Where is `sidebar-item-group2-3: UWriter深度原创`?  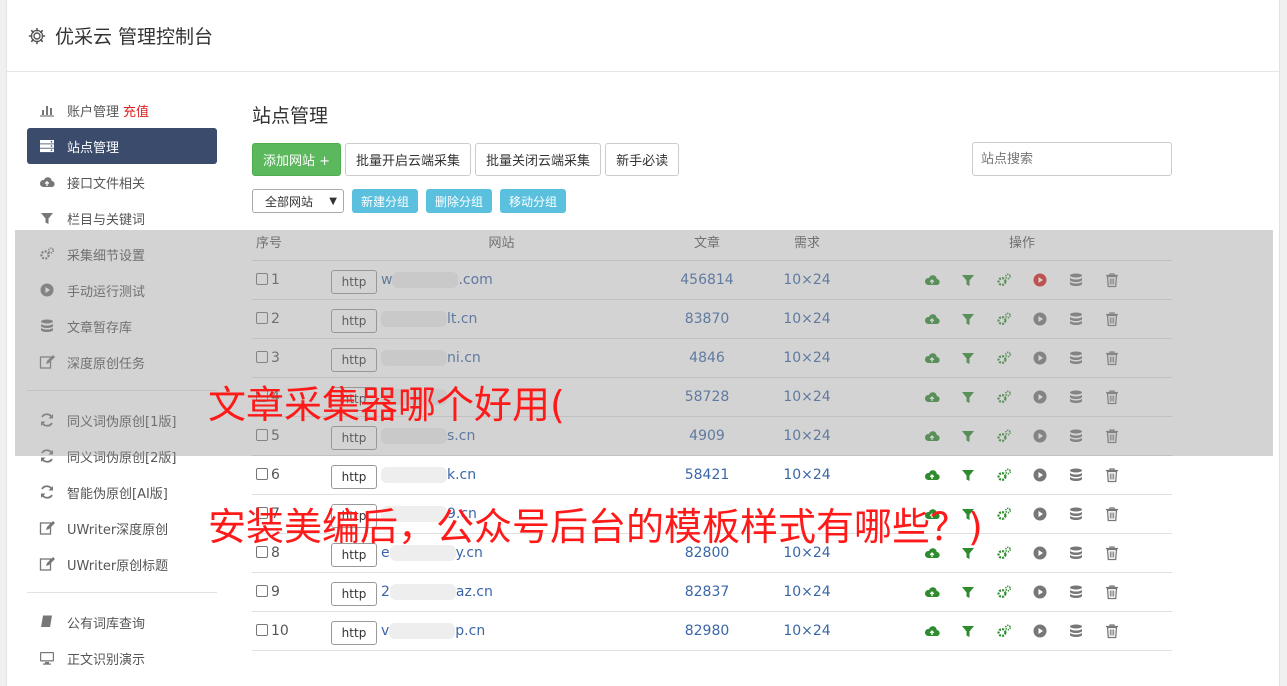
sidebar-item-group2-3: UWriter深度原创 is located at coordinates (122, 528).